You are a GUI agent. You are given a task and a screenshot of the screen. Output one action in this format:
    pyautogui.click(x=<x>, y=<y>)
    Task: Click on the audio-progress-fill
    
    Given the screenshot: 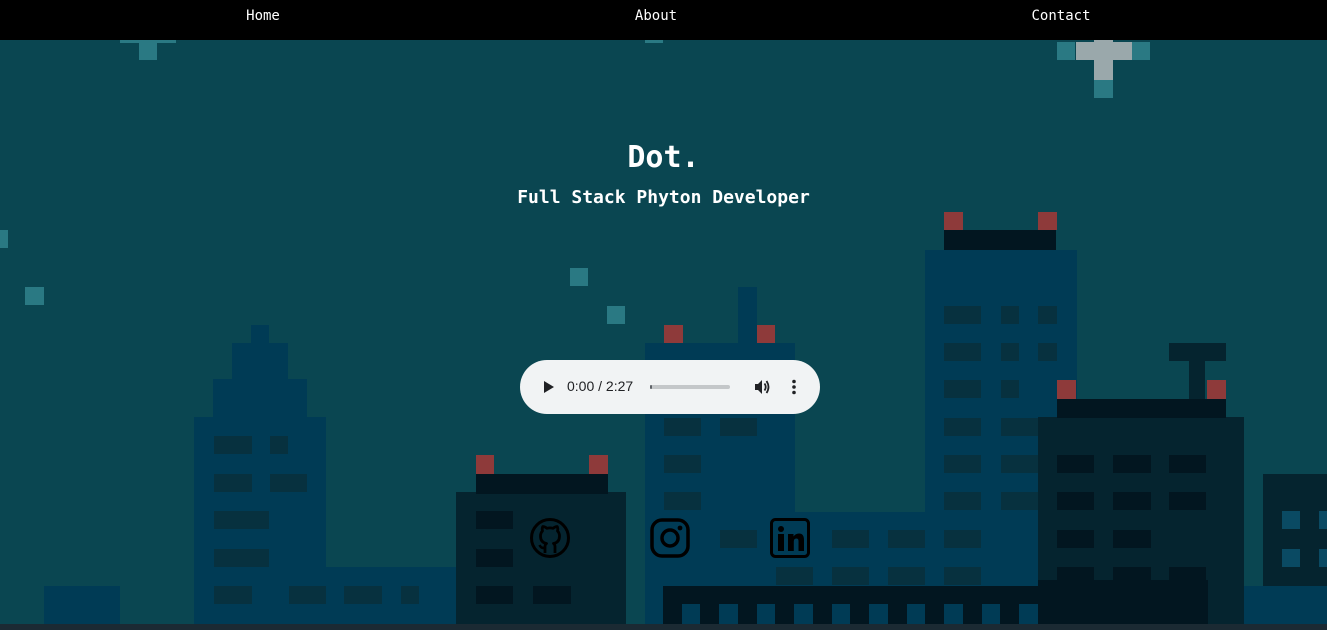 What is the action you would take?
    pyautogui.click(x=651, y=387)
    